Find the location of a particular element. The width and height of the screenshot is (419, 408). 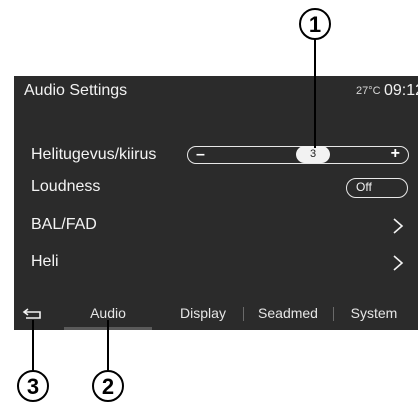

callout-1-number: 1 is located at coordinates (315, 24).